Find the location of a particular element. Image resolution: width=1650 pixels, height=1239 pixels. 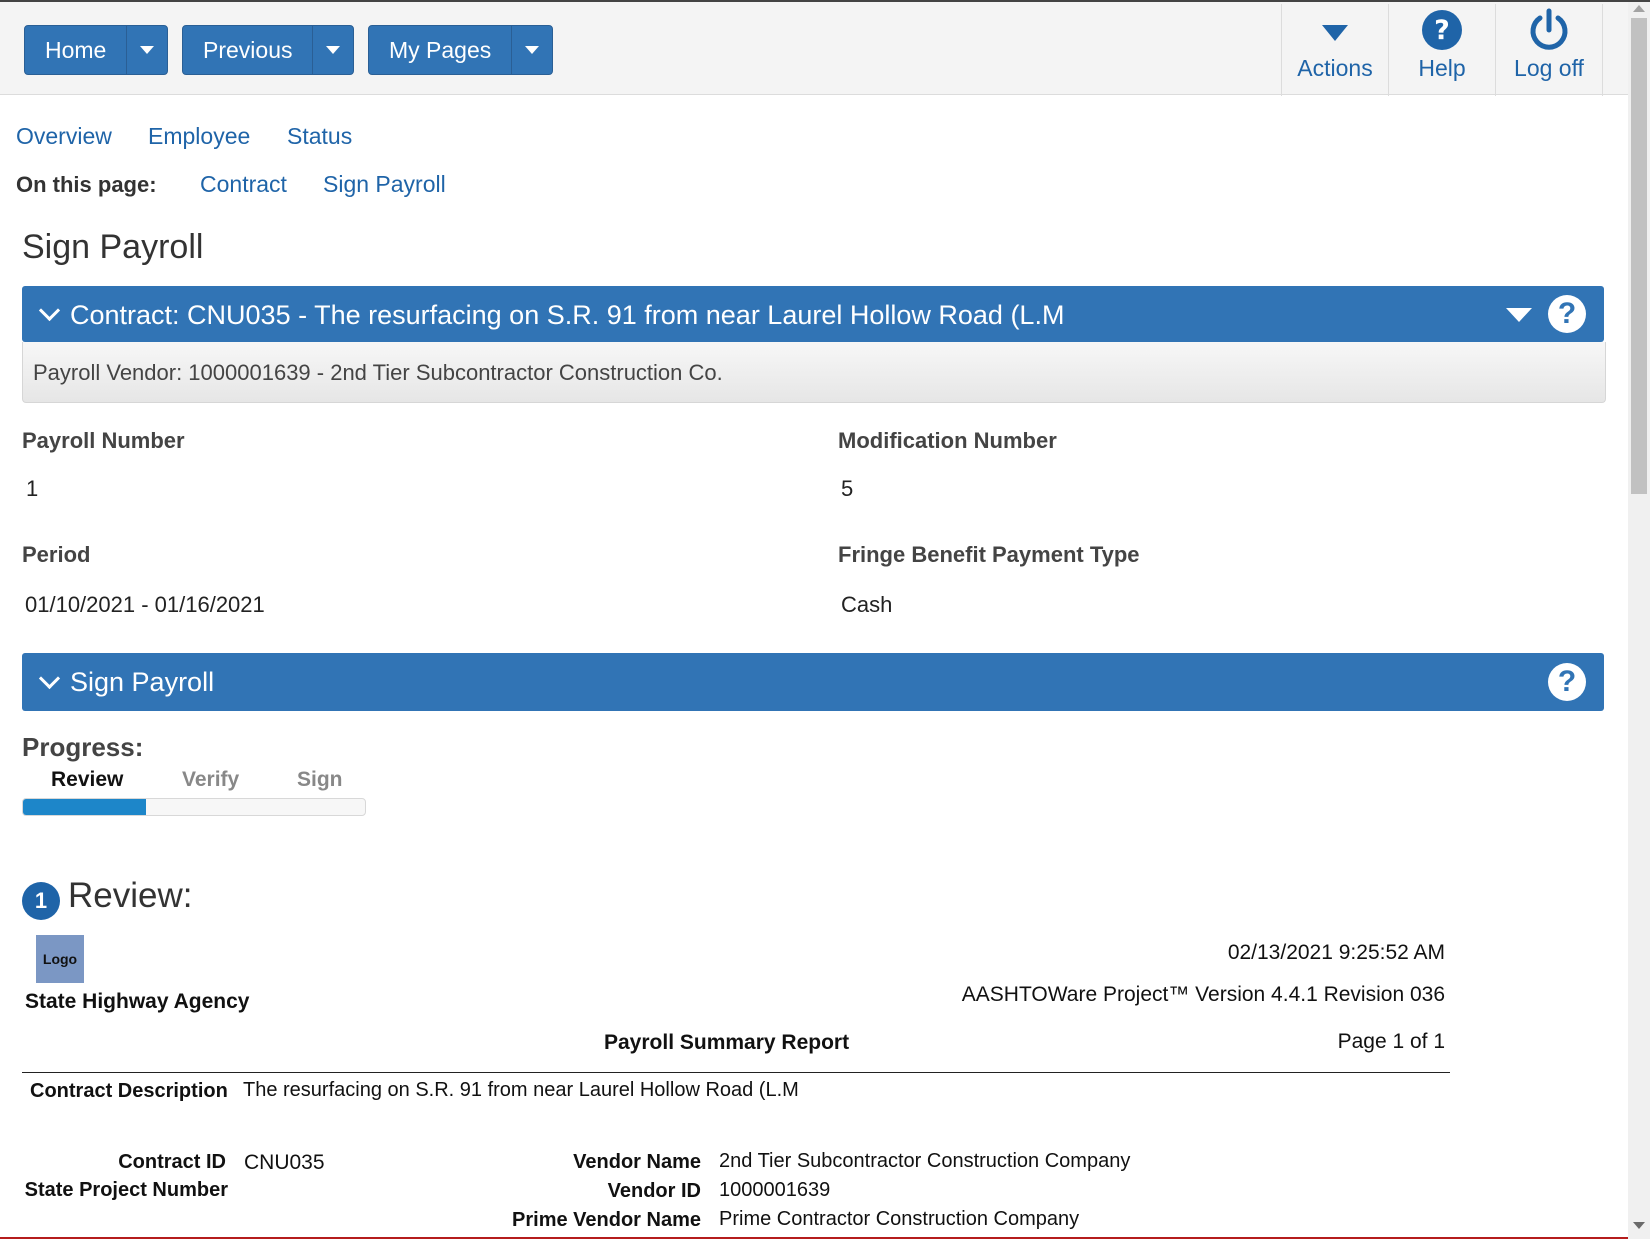

tab-employee: Employee is located at coordinates (199, 136).